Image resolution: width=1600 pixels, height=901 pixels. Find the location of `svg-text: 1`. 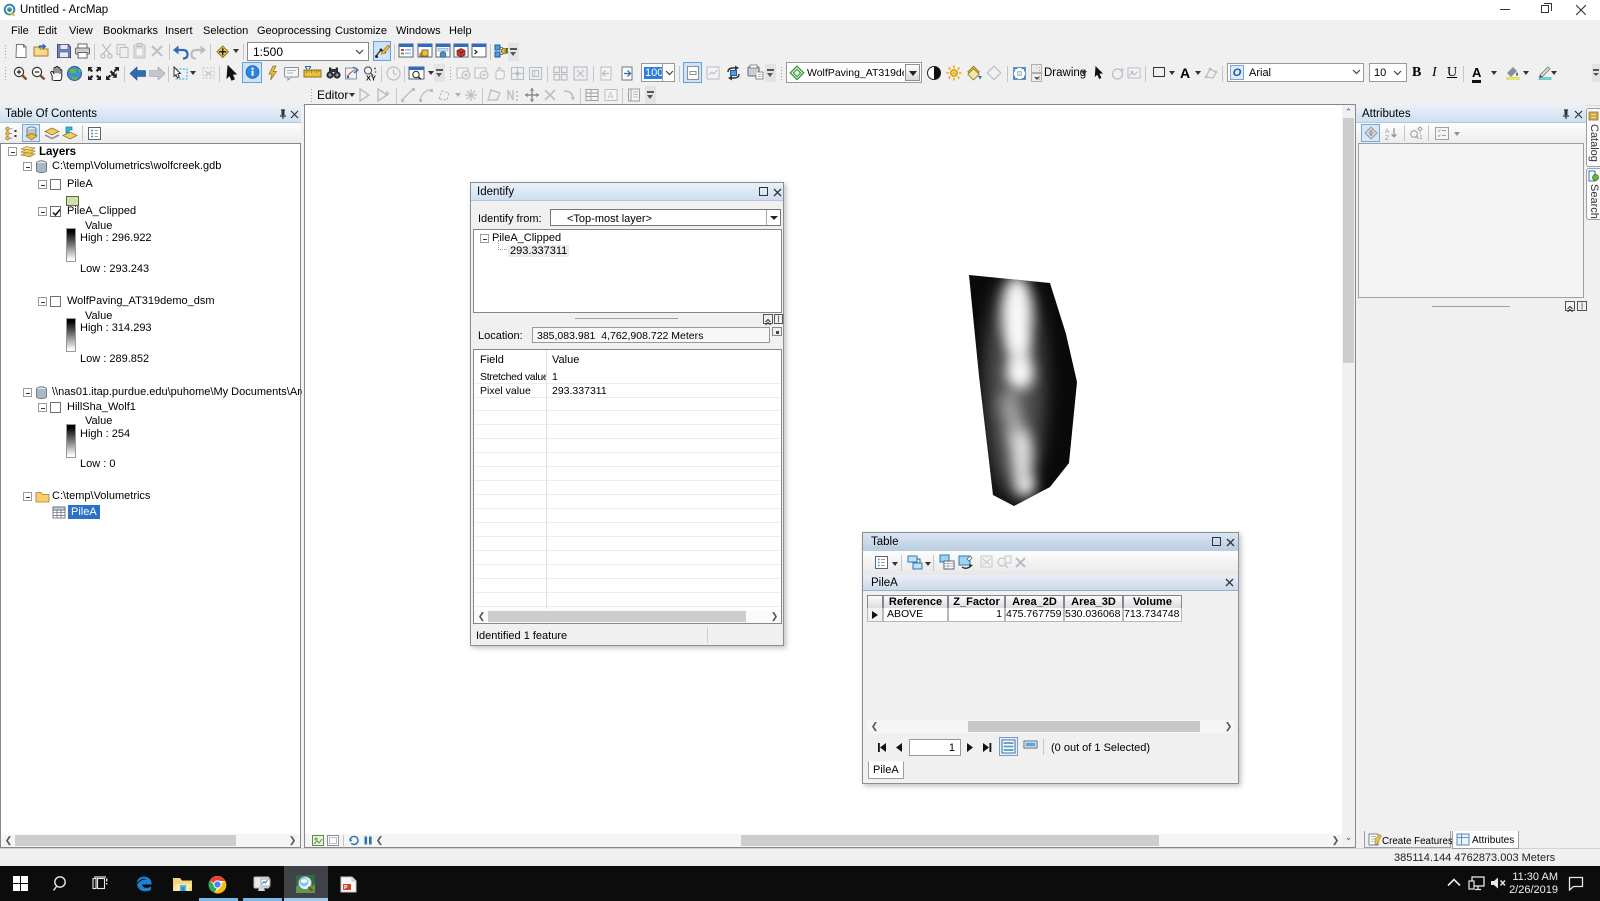

svg-text: 1 is located at coordinates (535, 74).